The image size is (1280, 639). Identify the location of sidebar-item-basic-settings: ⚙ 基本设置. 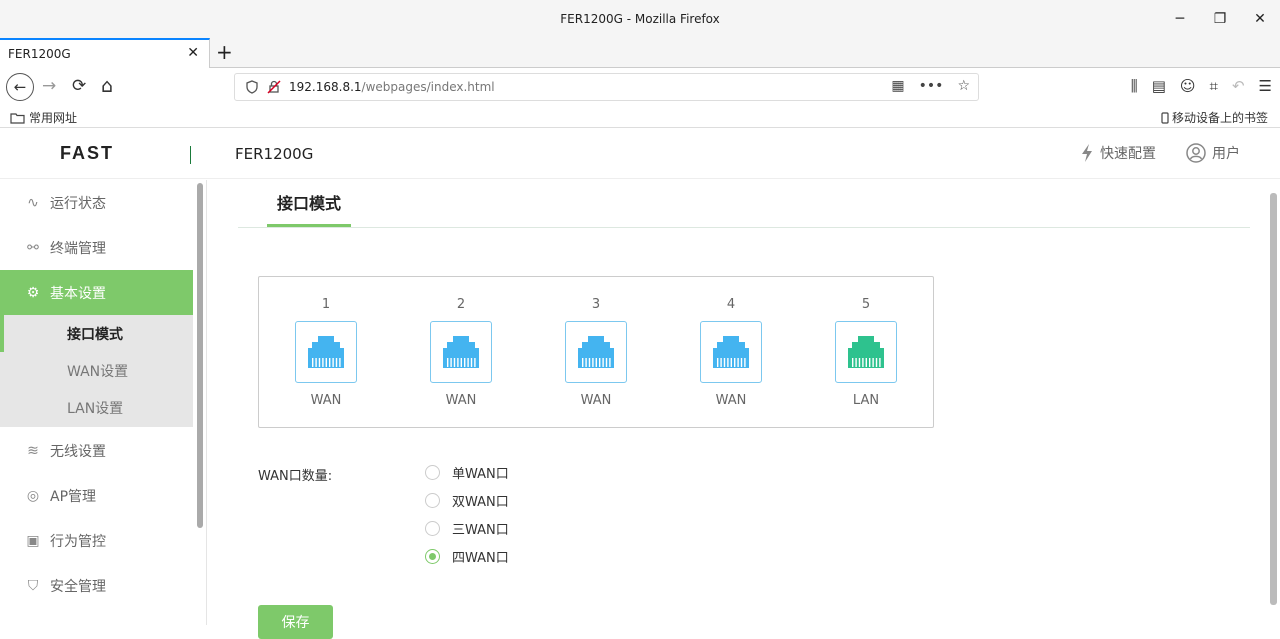
(96, 292).